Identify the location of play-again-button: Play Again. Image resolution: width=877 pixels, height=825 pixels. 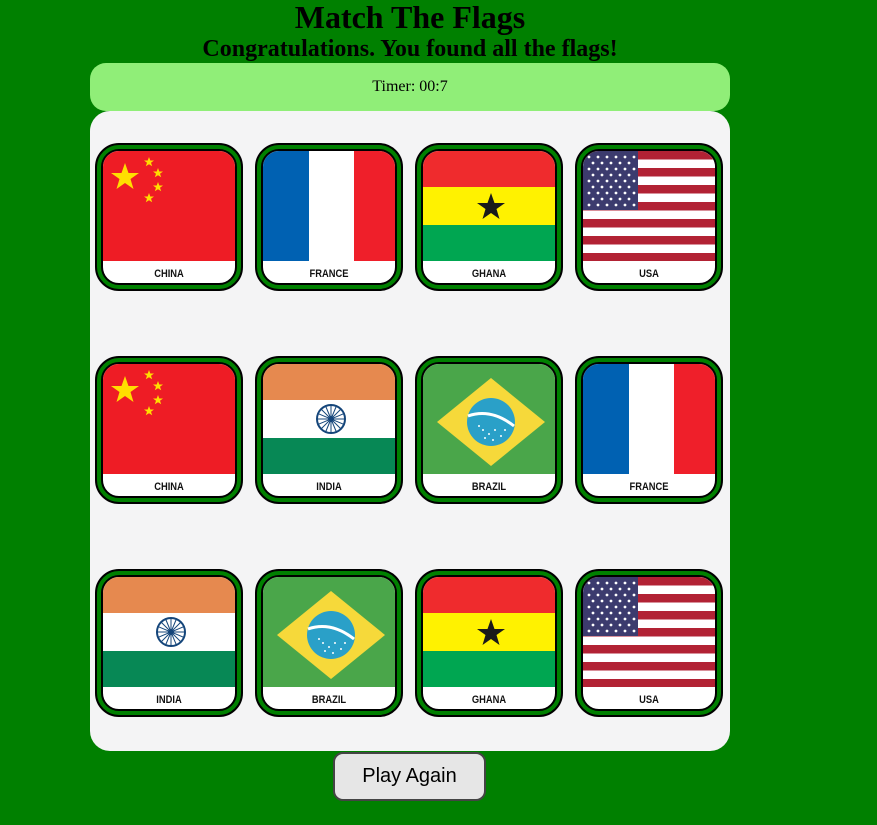
(409, 776).